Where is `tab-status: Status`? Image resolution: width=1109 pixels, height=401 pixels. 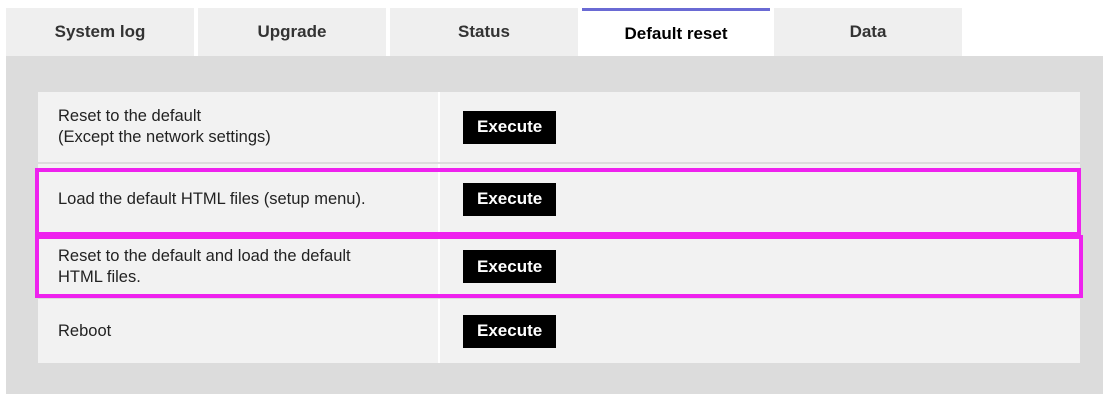 tab-status: Status is located at coordinates (484, 32).